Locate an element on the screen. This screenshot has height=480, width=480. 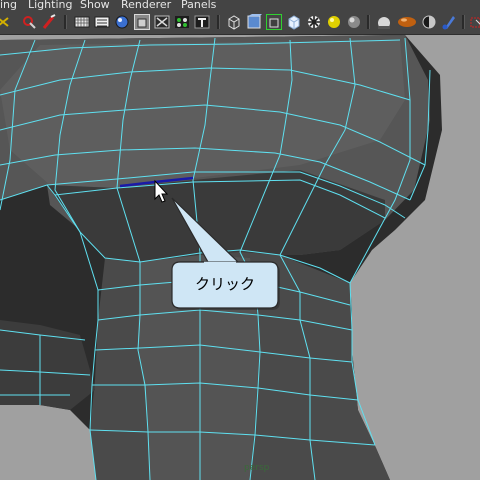
menu-item-panels: Panels is located at coordinates (198, 5).